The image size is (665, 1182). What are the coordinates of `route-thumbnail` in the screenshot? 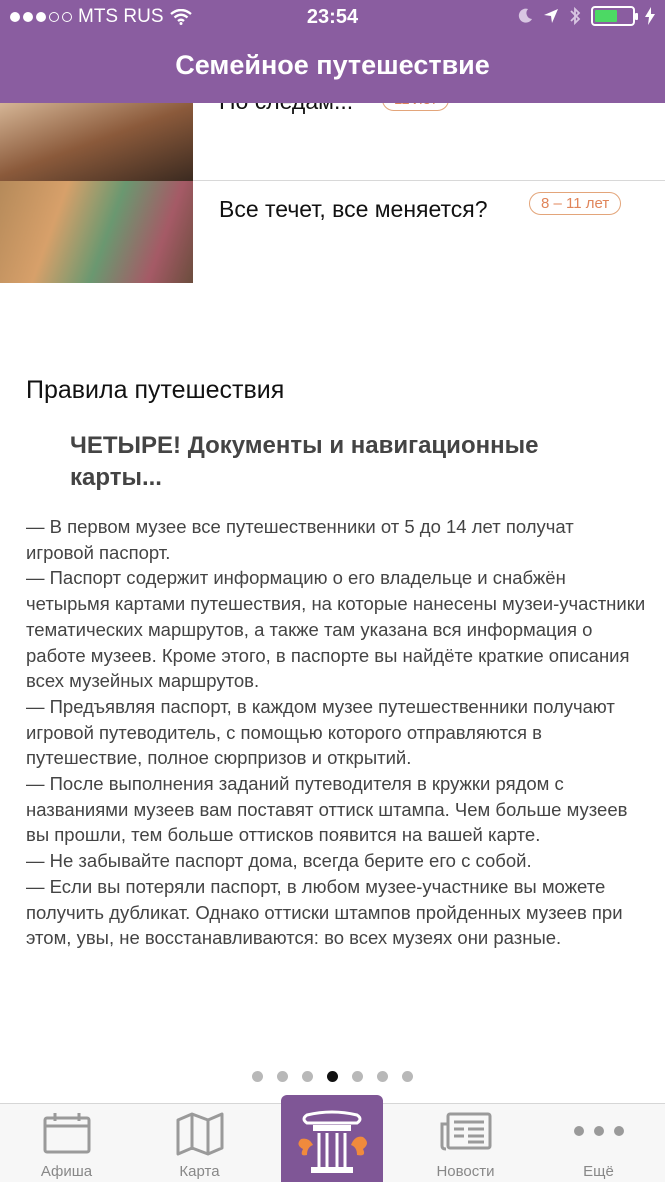 It's located at (96, 232).